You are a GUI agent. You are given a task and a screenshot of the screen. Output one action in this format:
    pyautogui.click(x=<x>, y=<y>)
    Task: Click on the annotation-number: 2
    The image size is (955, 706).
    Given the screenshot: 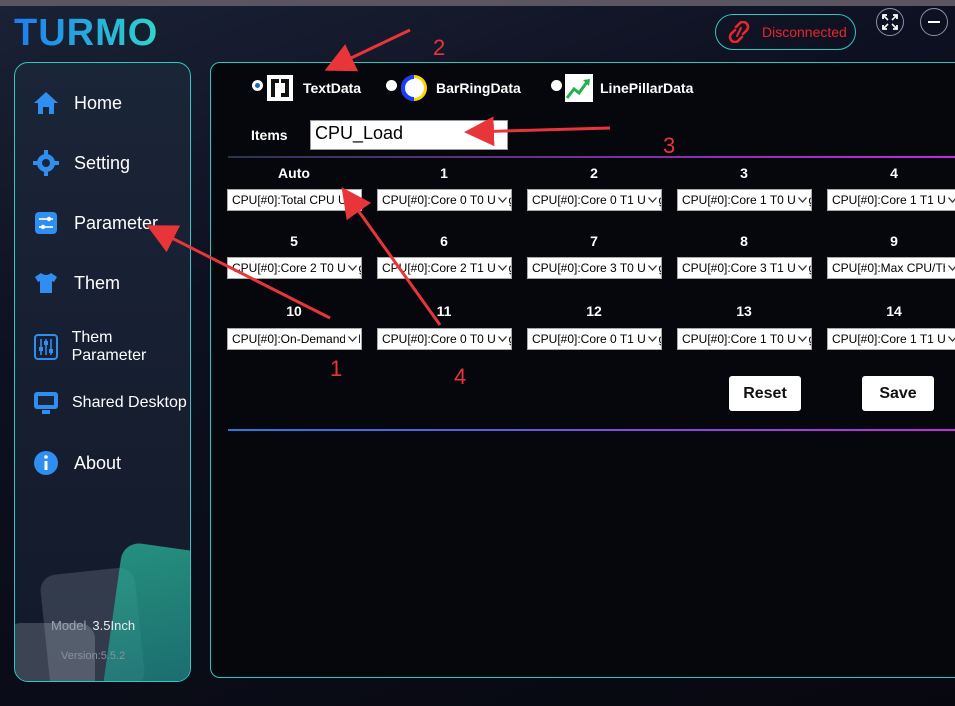 What is the action you would take?
    pyautogui.click(x=439, y=47)
    